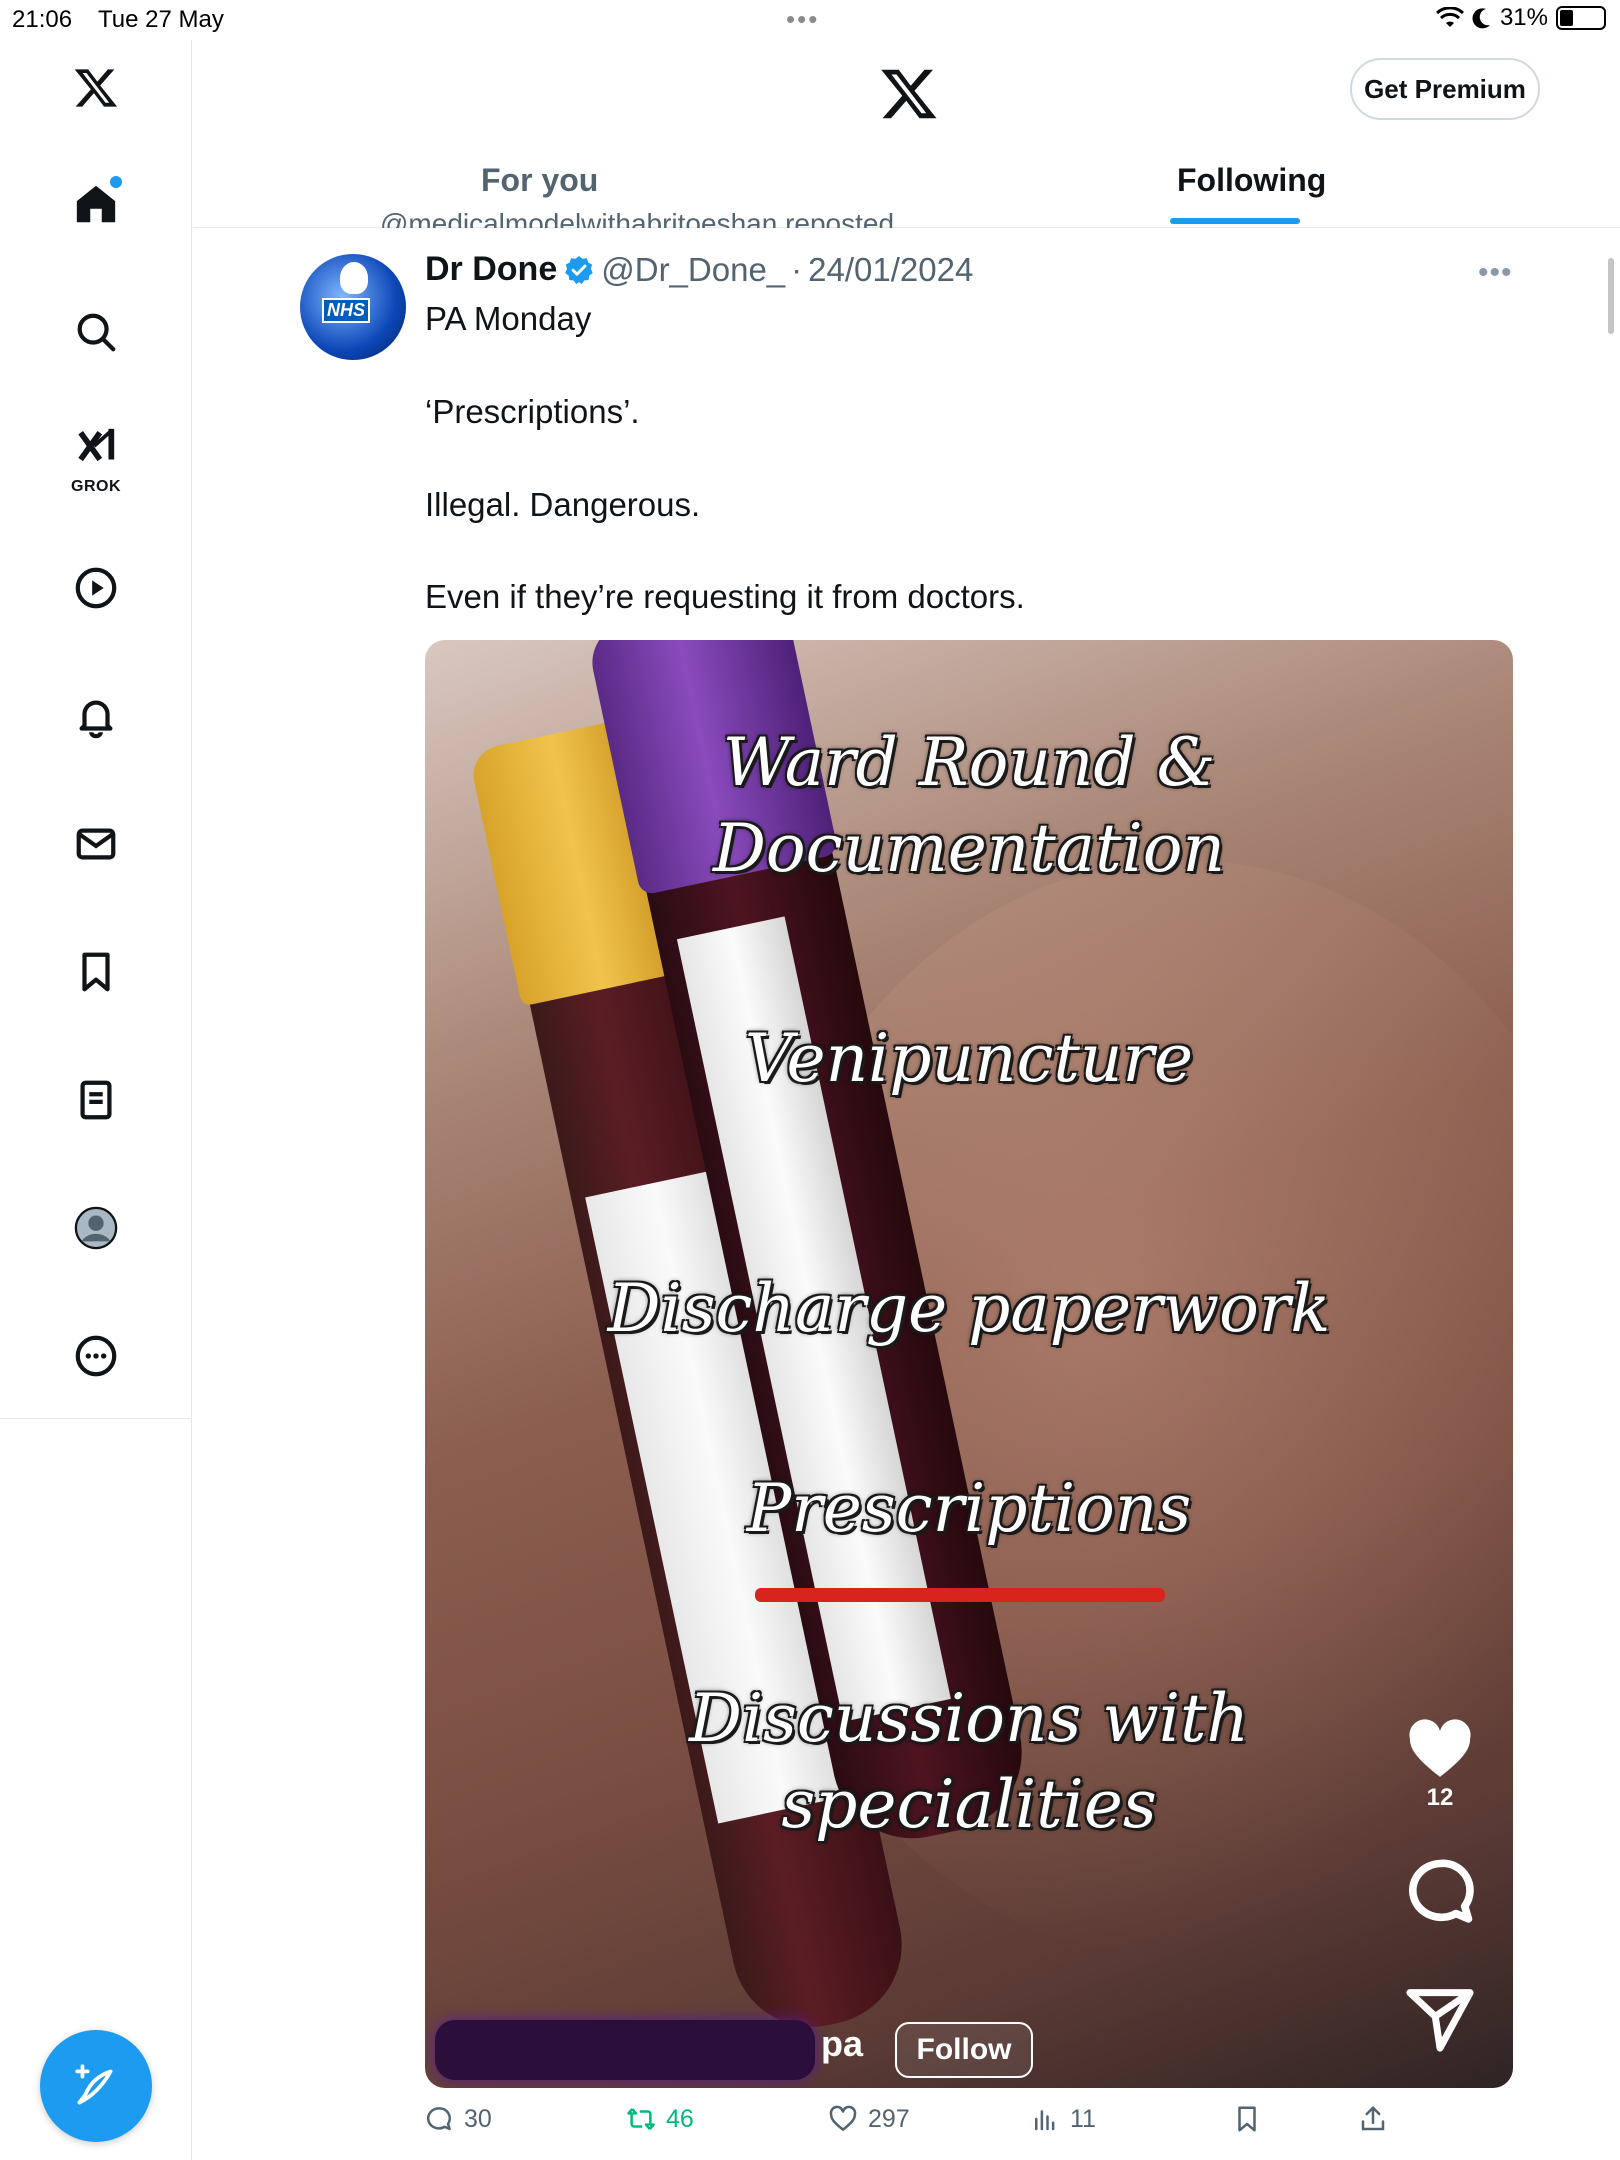 The width and height of the screenshot is (1620, 2160). I want to click on overlay-text: Discharge paperwork, so click(969, 1308).